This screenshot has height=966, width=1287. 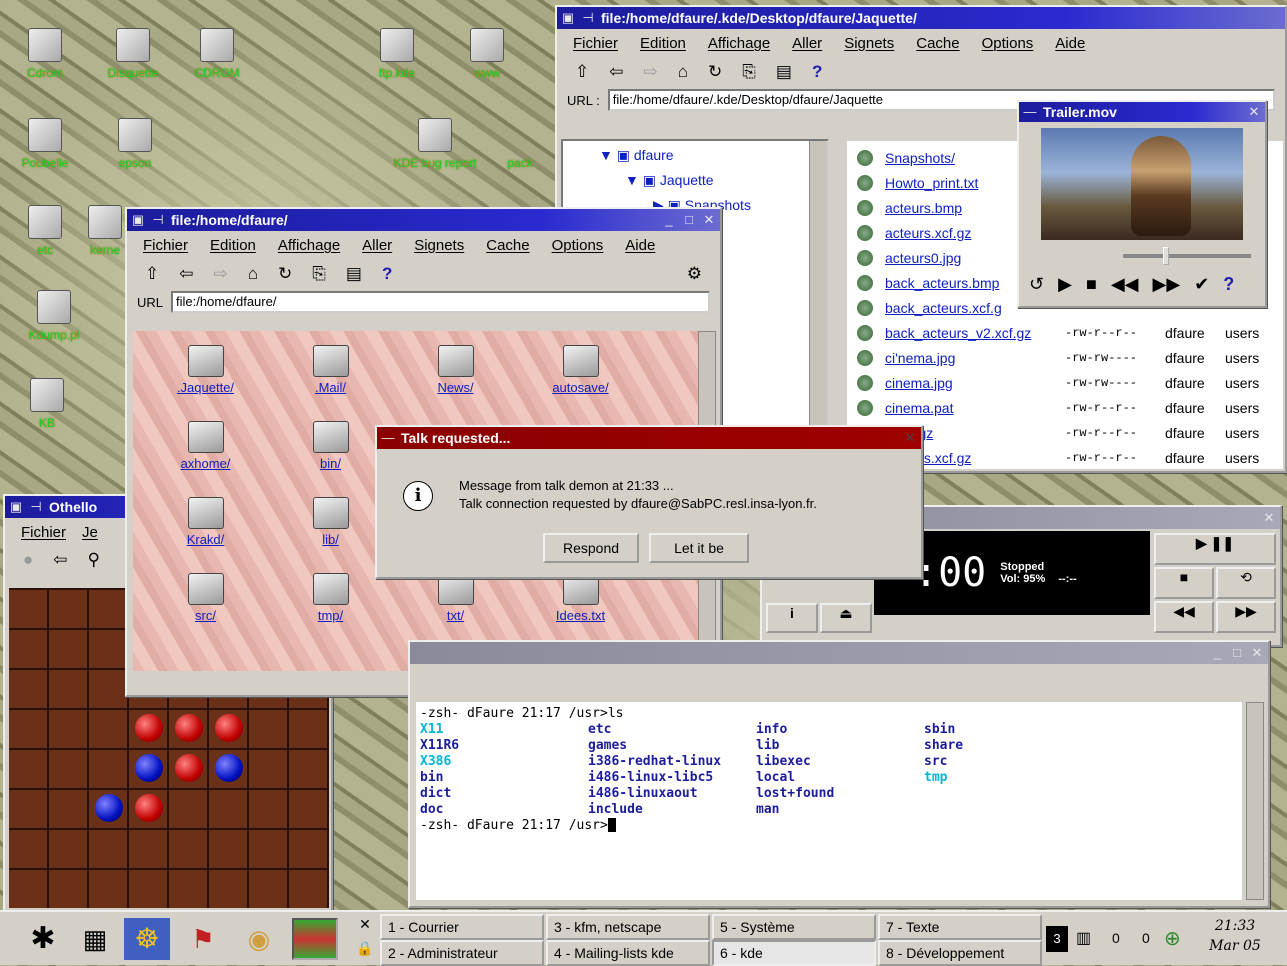 I want to click on loop-icon: ↺, so click(x=1036, y=284).